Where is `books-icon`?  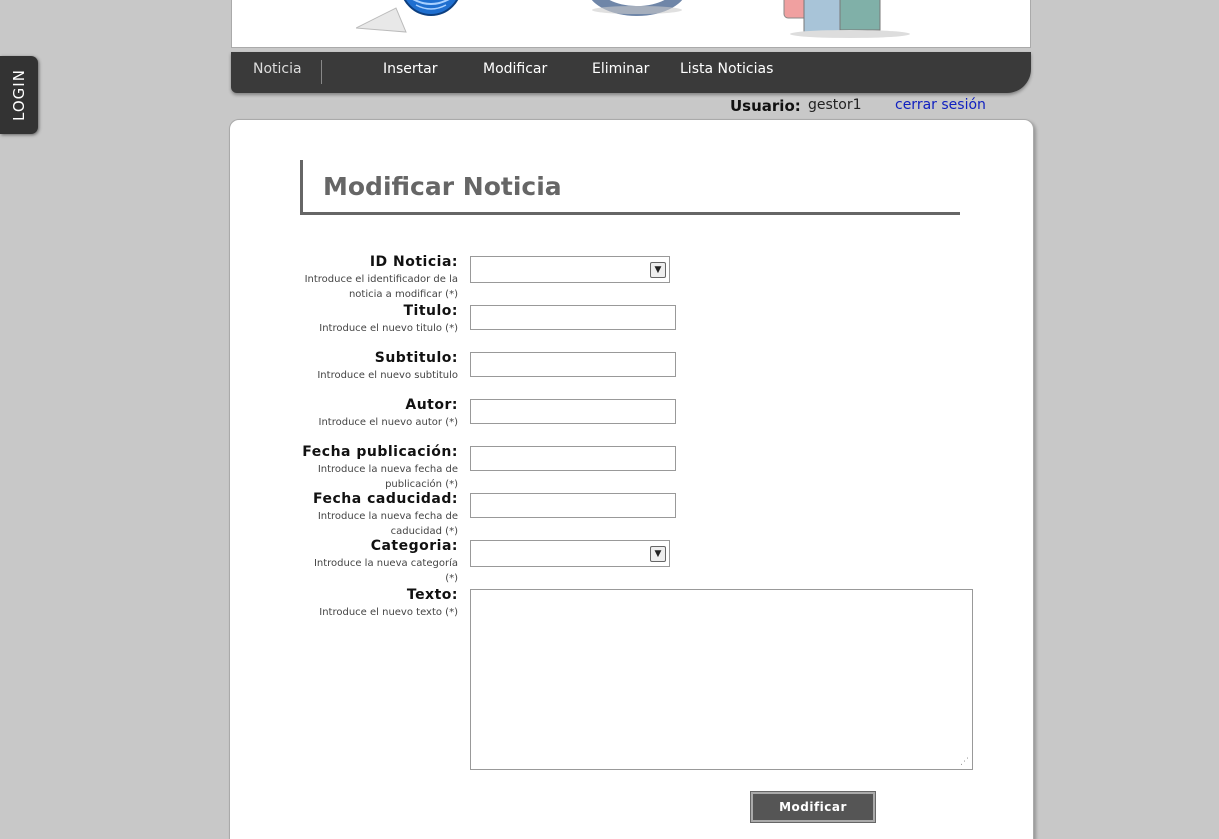
books-icon is located at coordinates (846, 19).